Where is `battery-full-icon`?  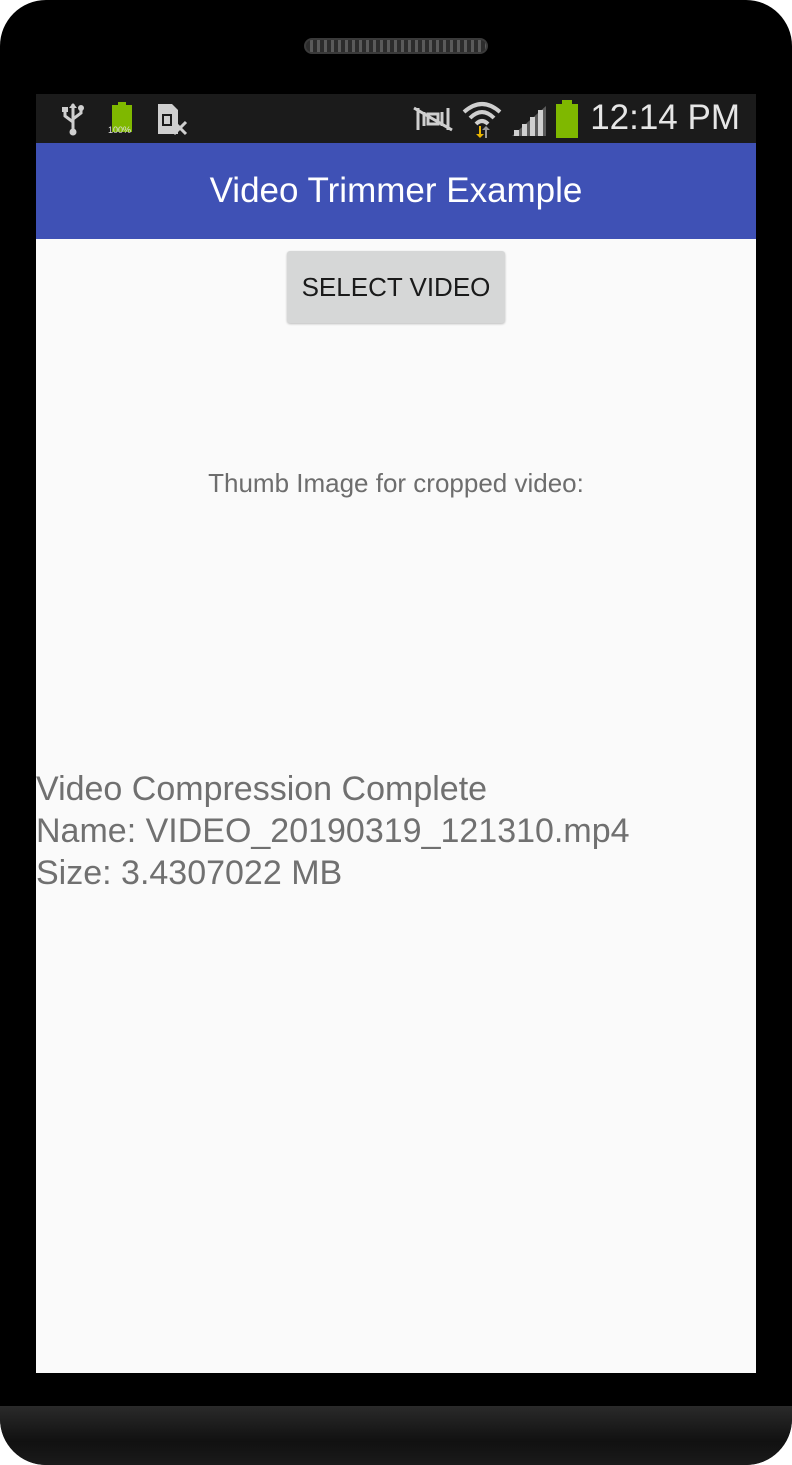
battery-full-icon is located at coordinates (123, 122).